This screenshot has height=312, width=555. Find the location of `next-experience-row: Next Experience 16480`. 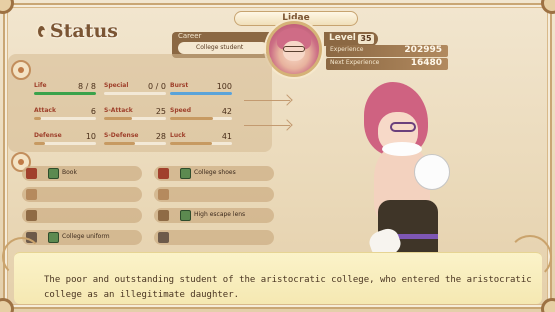

next-experience-row: Next Experience 16480 is located at coordinates (387, 64).